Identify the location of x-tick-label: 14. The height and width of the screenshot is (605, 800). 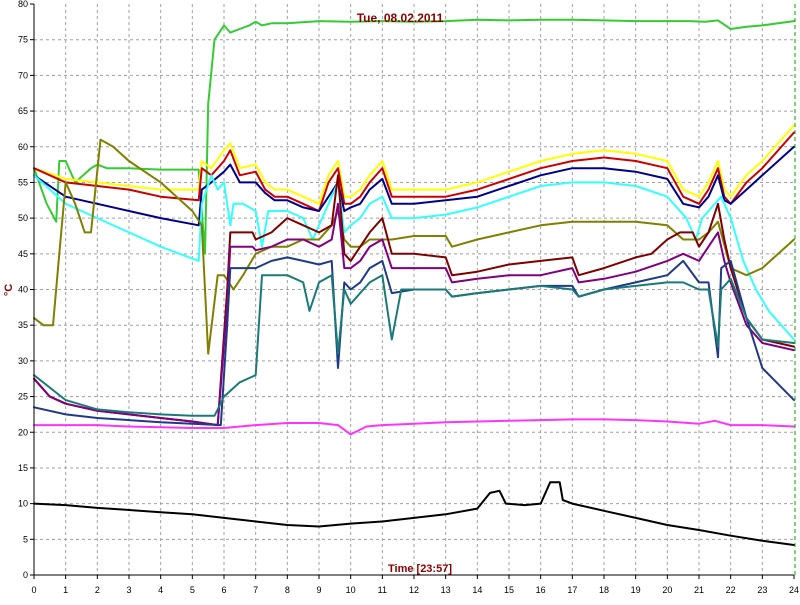
(477, 590).